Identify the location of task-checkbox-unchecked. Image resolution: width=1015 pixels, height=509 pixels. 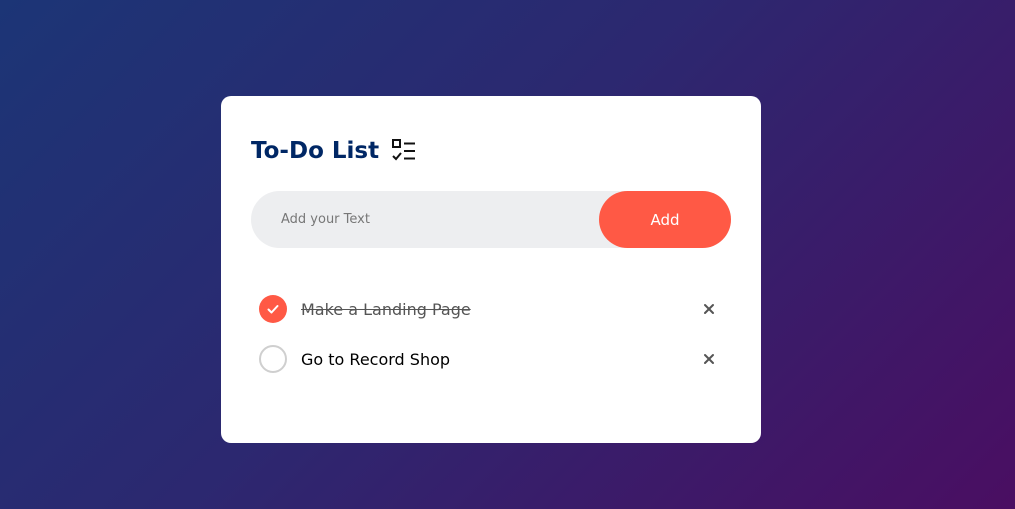
(273, 359).